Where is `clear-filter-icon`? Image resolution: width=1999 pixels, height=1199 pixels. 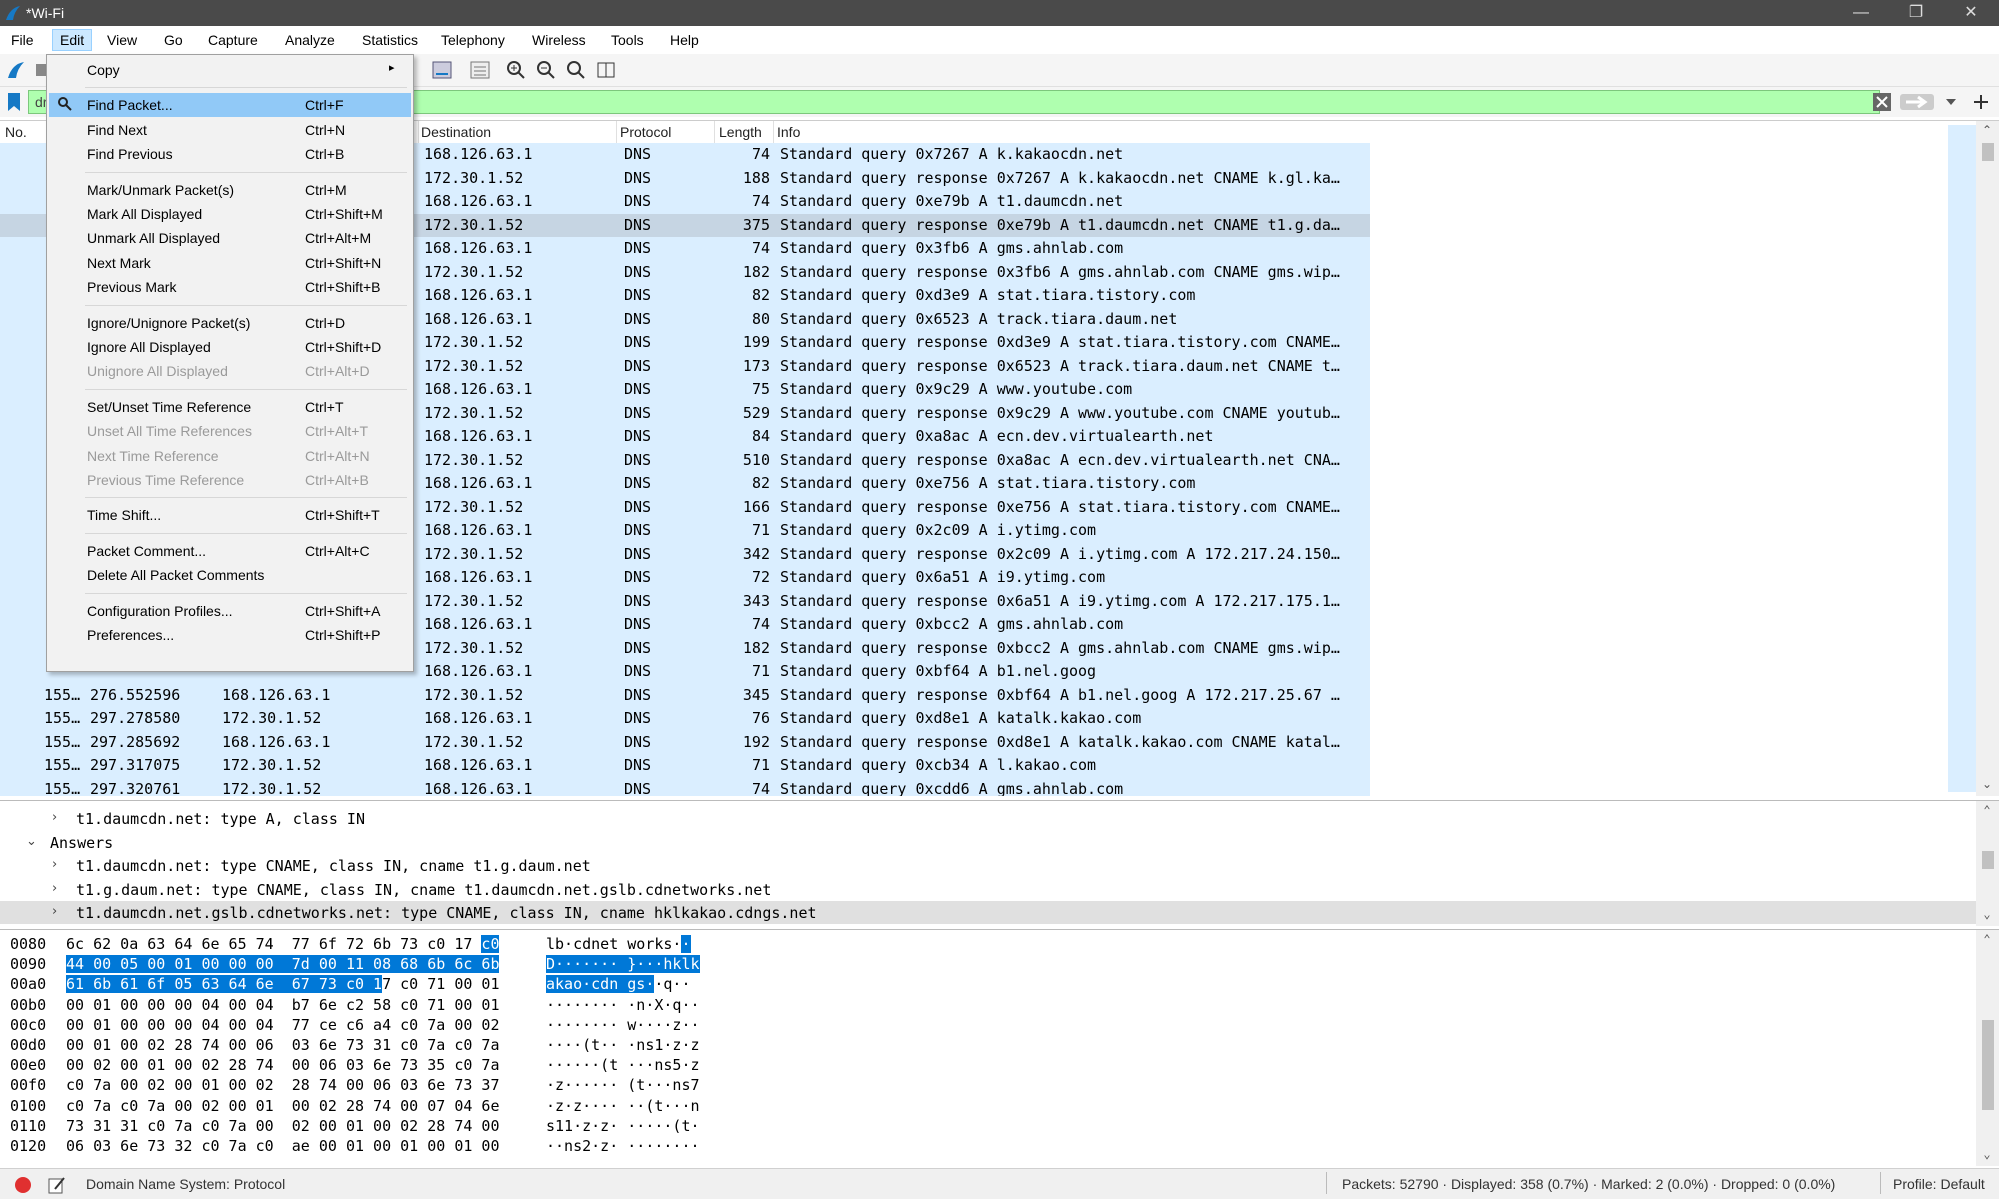
clear-filter-icon is located at coordinates (1882, 102).